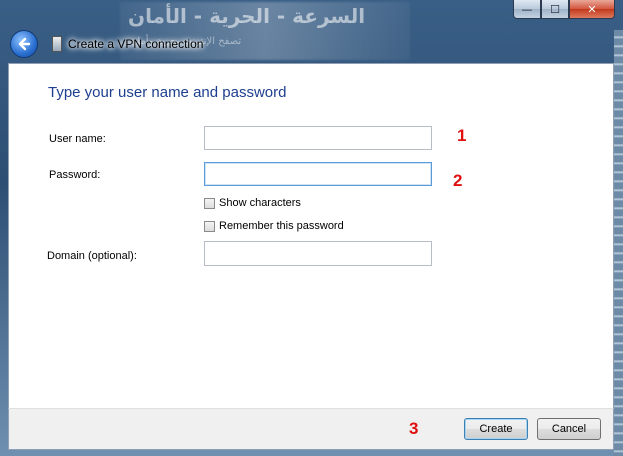 The image size is (623, 456). I want to click on remember-password-label: Remember this password, so click(281, 226).